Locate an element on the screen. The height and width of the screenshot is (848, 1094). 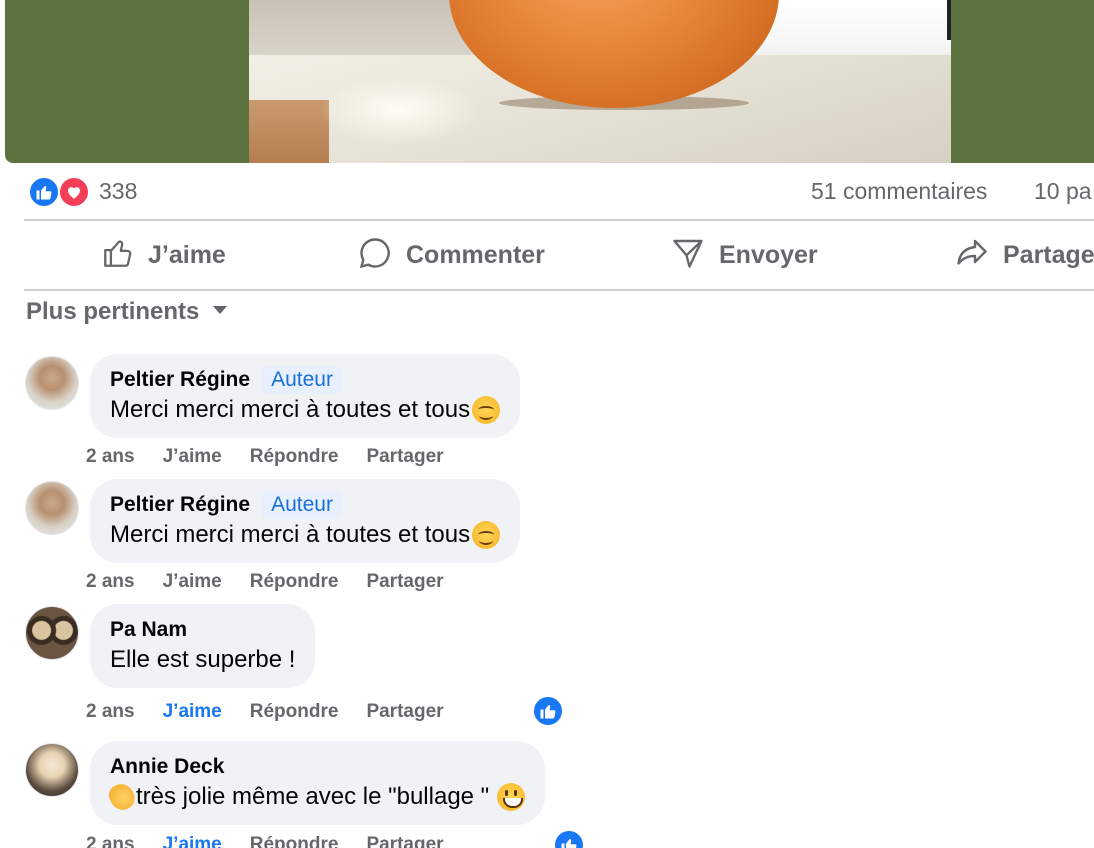
sort-label: Plus pertinents is located at coordinates (113, 311).